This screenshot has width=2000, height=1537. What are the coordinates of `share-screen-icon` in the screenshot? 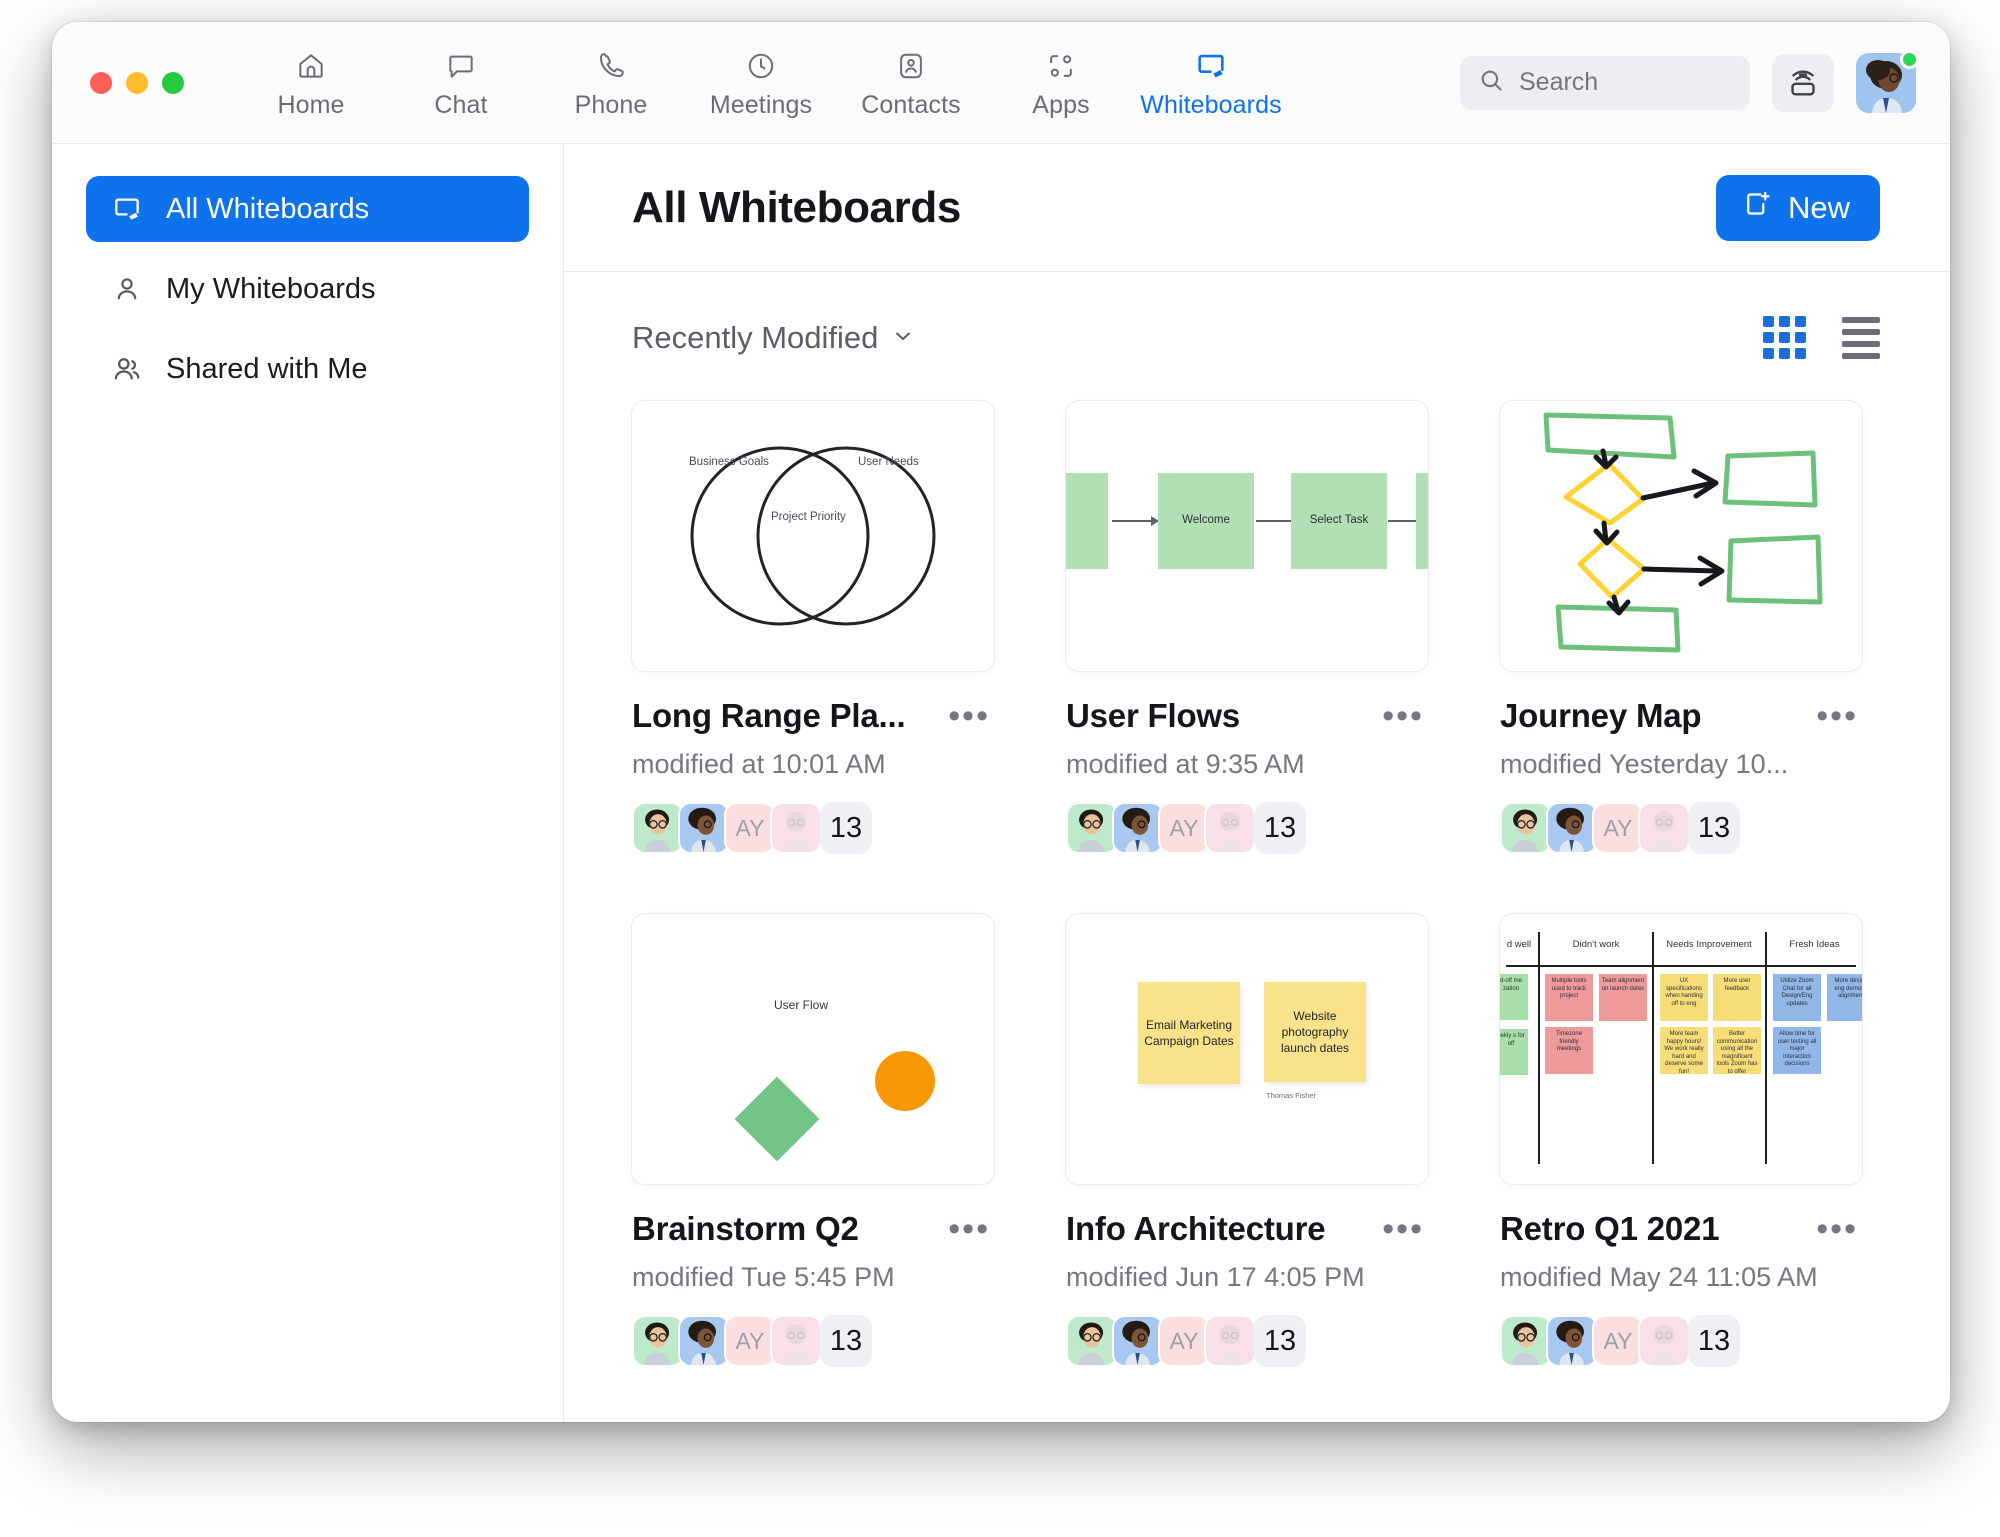 It's located at (1803, 82).